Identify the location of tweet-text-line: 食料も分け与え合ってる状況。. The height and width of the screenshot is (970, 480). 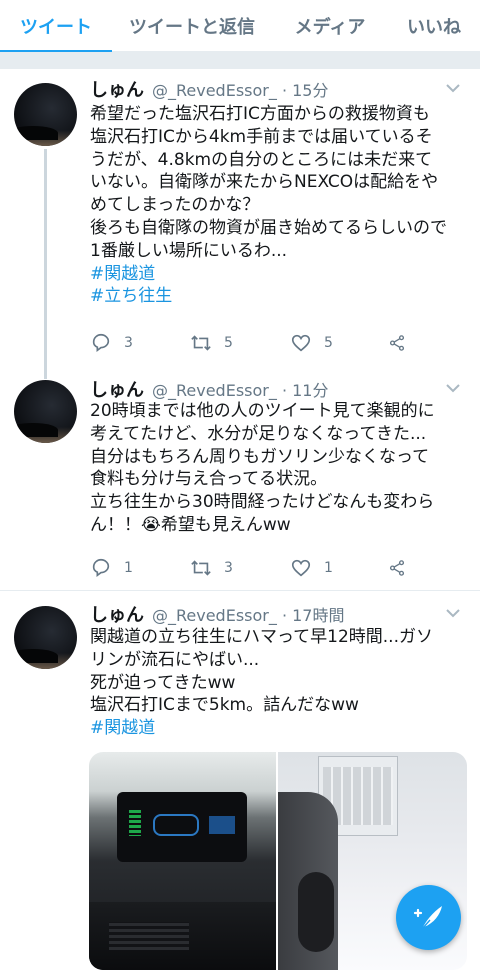
(209, 479).